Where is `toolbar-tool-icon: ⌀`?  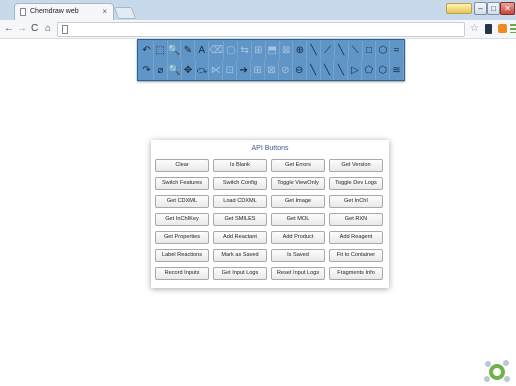
toolbar-tool-icon: ⌀ is located at coordinates (161, 70).